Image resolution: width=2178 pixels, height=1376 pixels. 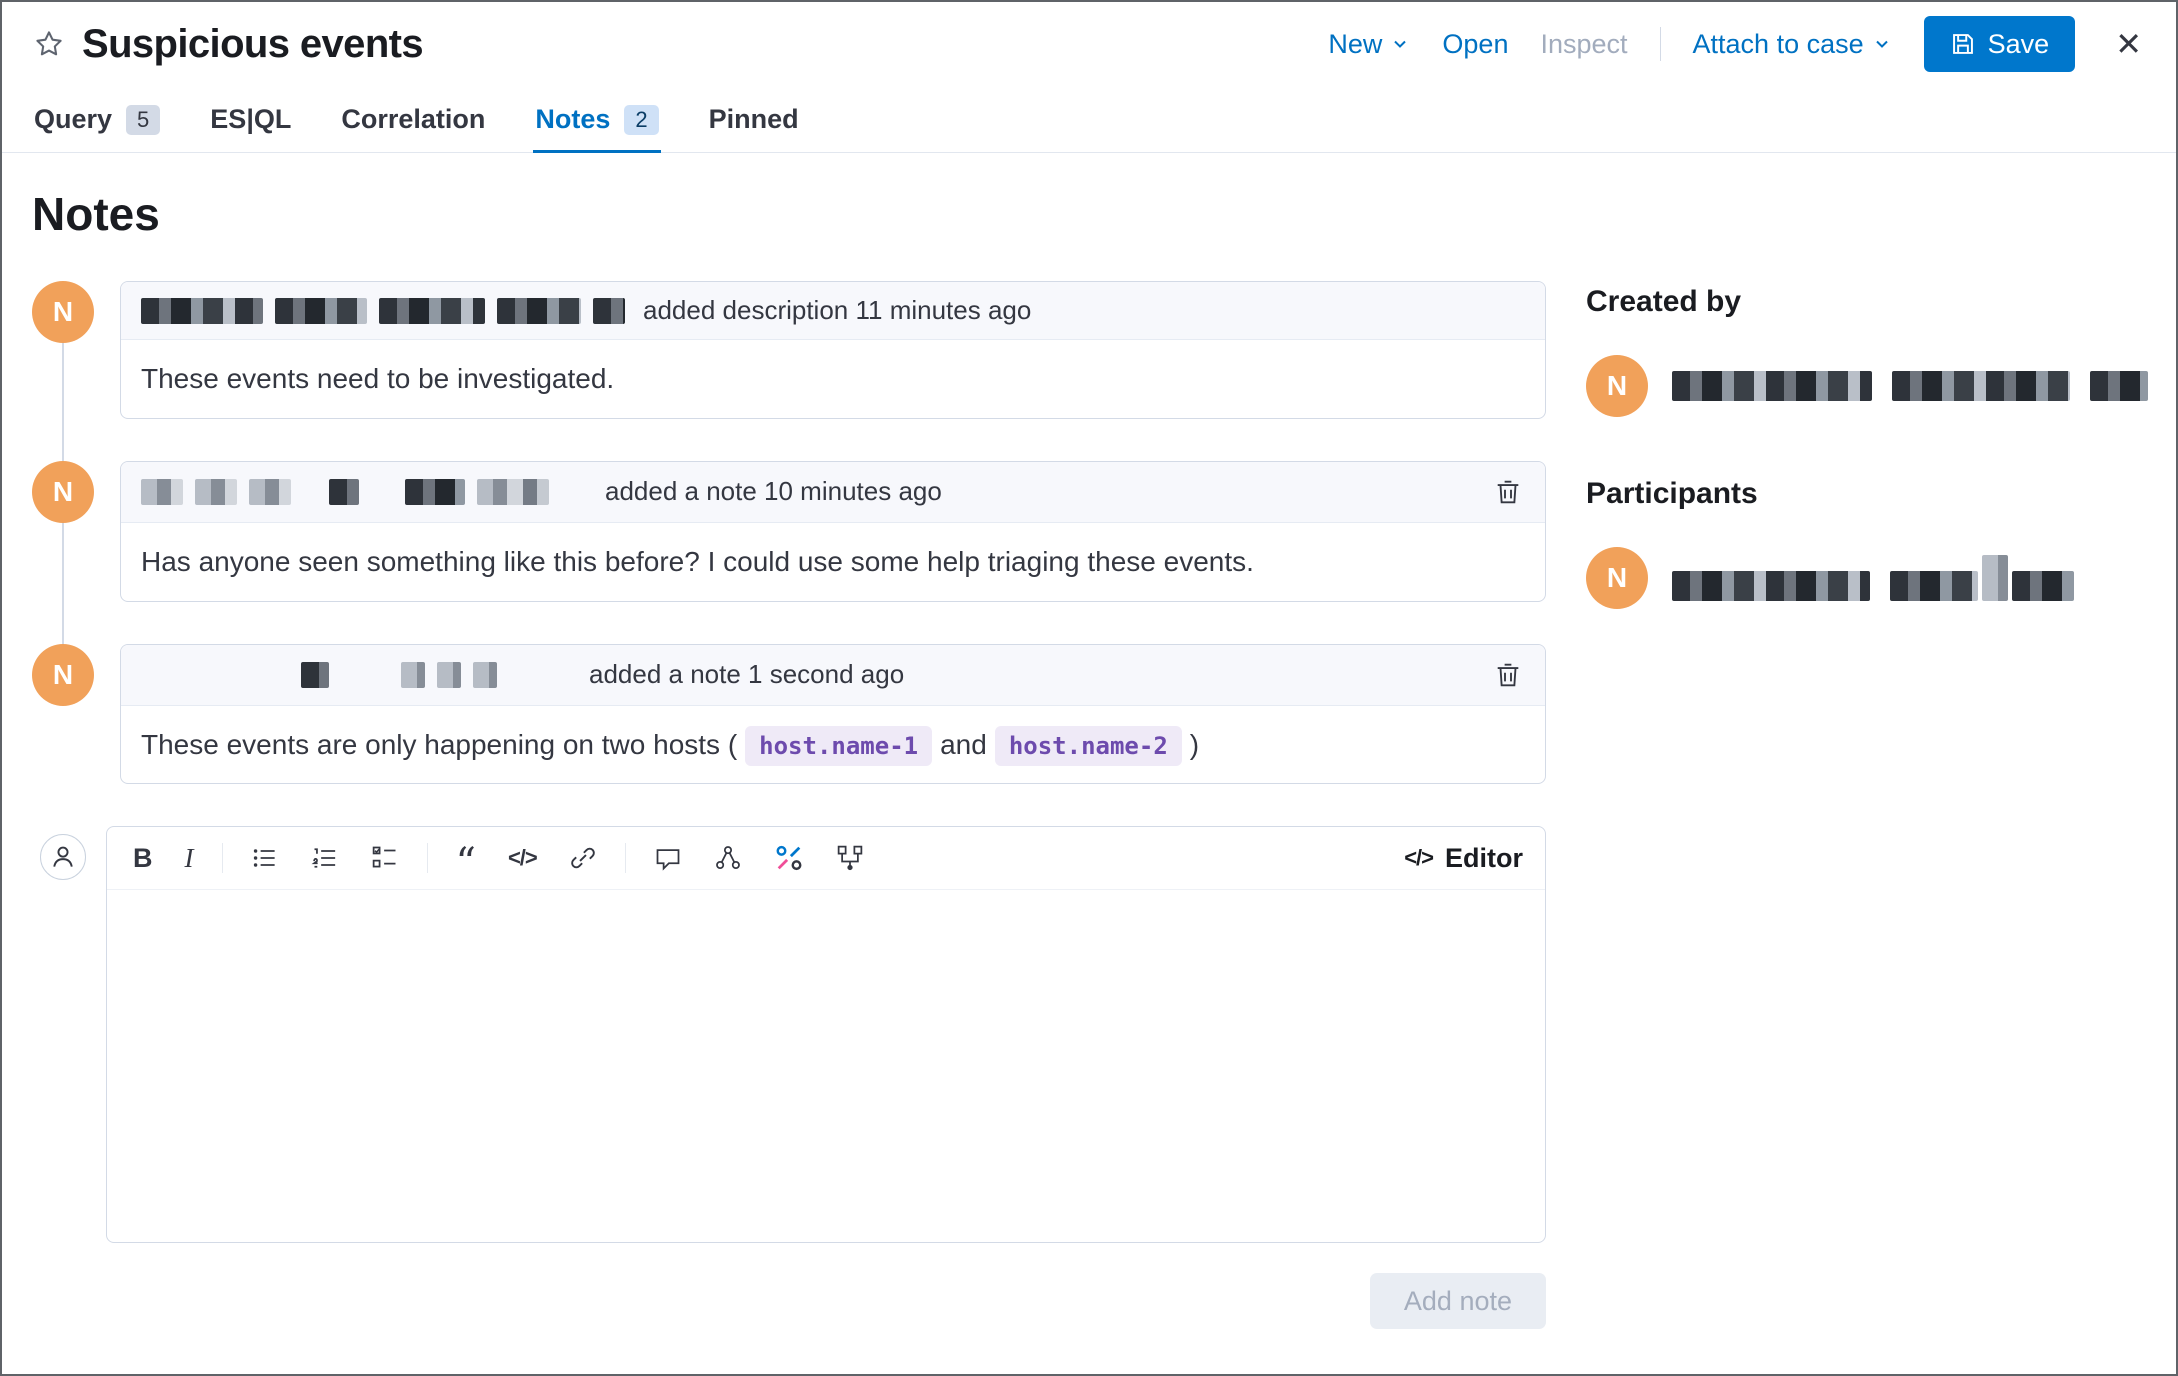 I want to click on link-icon, so click(x=583, y=858).